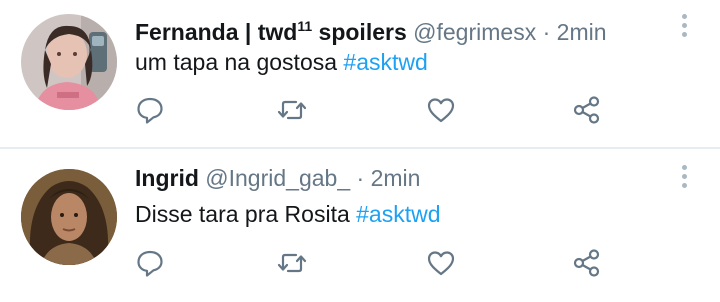 This screenshot has width=720, height=302. Describe the element at coordinates (474, 32) in the screenshot. I see `username: @fegrimesx` at that location.